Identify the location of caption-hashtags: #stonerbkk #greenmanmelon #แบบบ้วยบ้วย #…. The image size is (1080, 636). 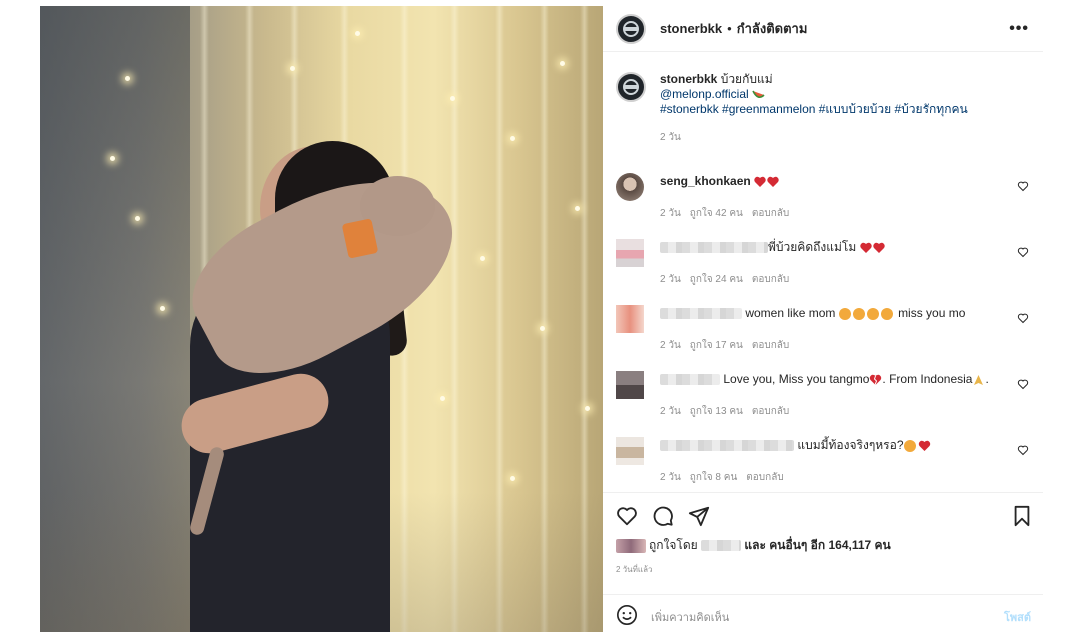
(814, 109).